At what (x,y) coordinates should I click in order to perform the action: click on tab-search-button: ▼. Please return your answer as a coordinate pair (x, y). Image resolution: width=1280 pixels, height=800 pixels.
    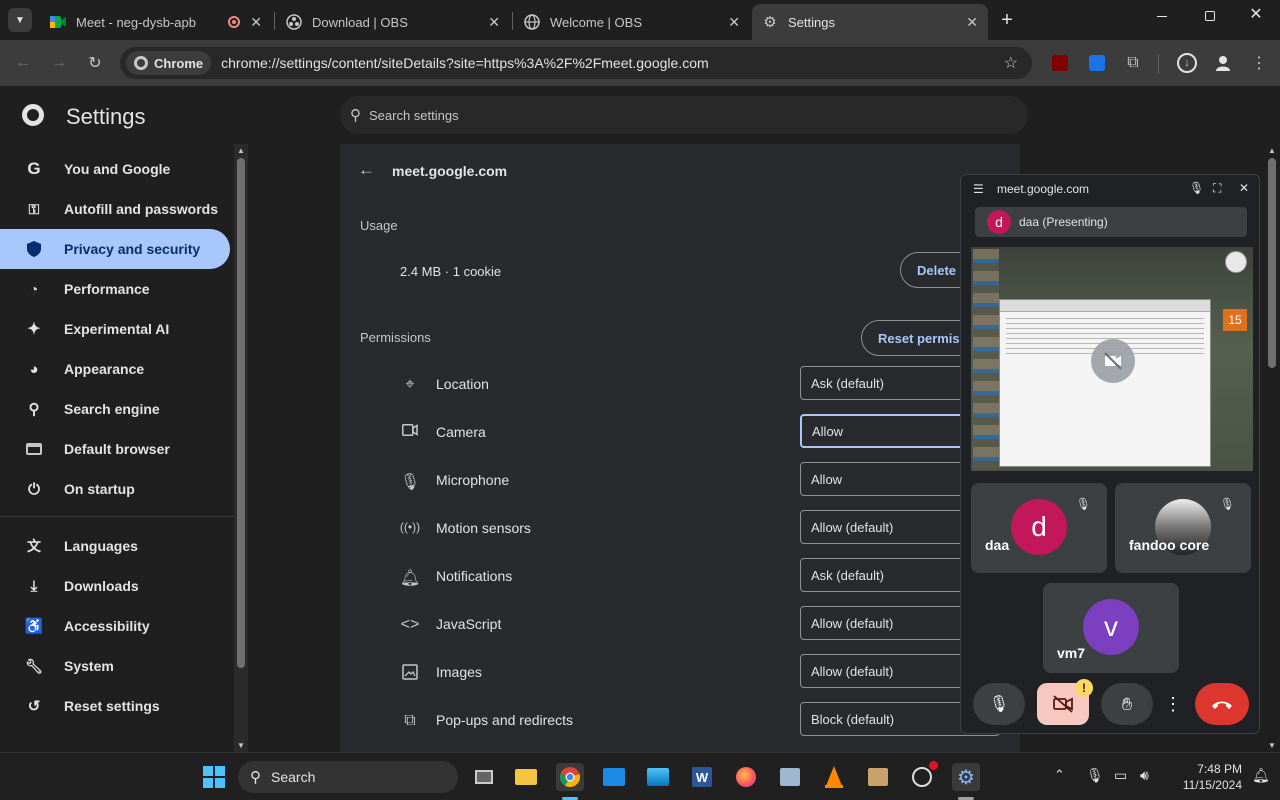
    Looking at the image, I should click on (20, 20).